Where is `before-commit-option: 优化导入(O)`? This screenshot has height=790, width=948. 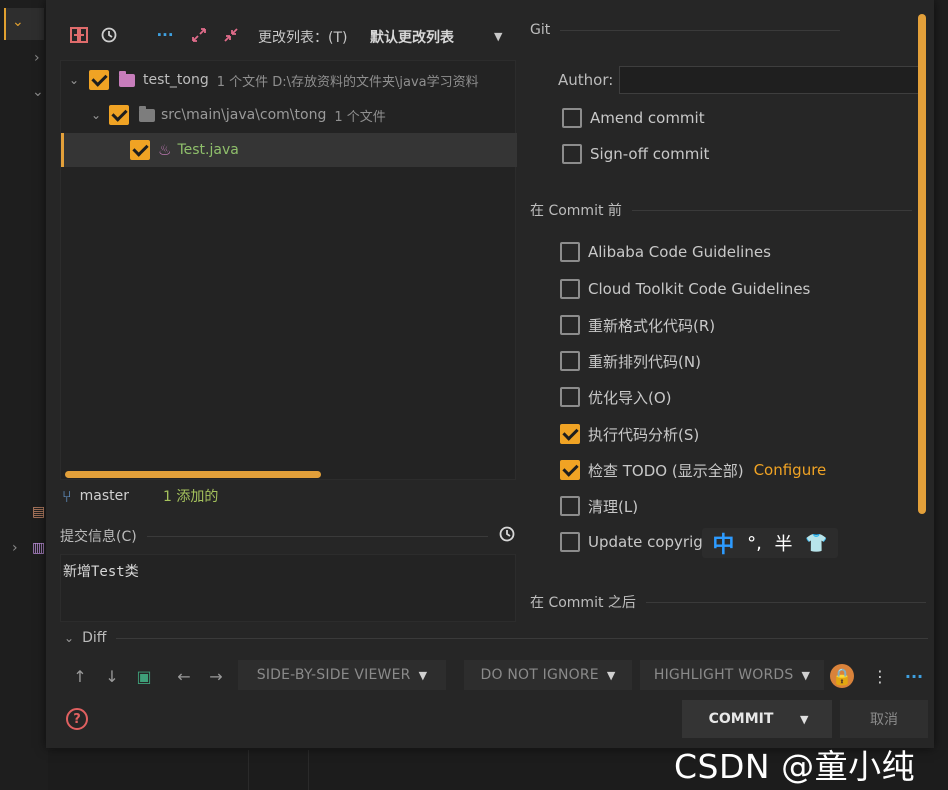
before-commit-option: 优化导入(O) is located at coordinates (616, 397).